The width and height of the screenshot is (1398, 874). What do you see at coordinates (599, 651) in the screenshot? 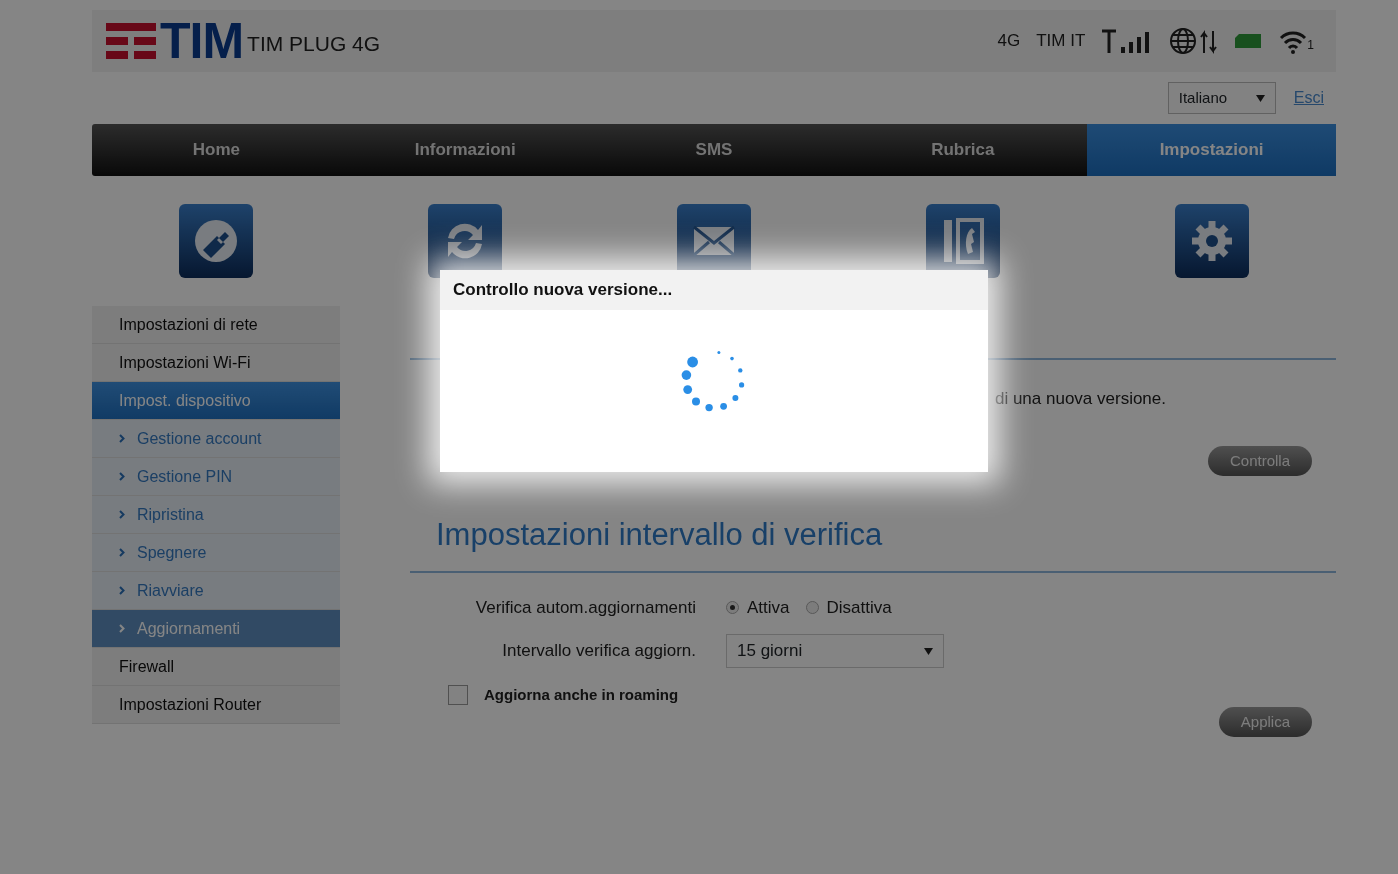
I see `field-label: Intervallo verifica aggiorn.` at bounding box center [599, 651].